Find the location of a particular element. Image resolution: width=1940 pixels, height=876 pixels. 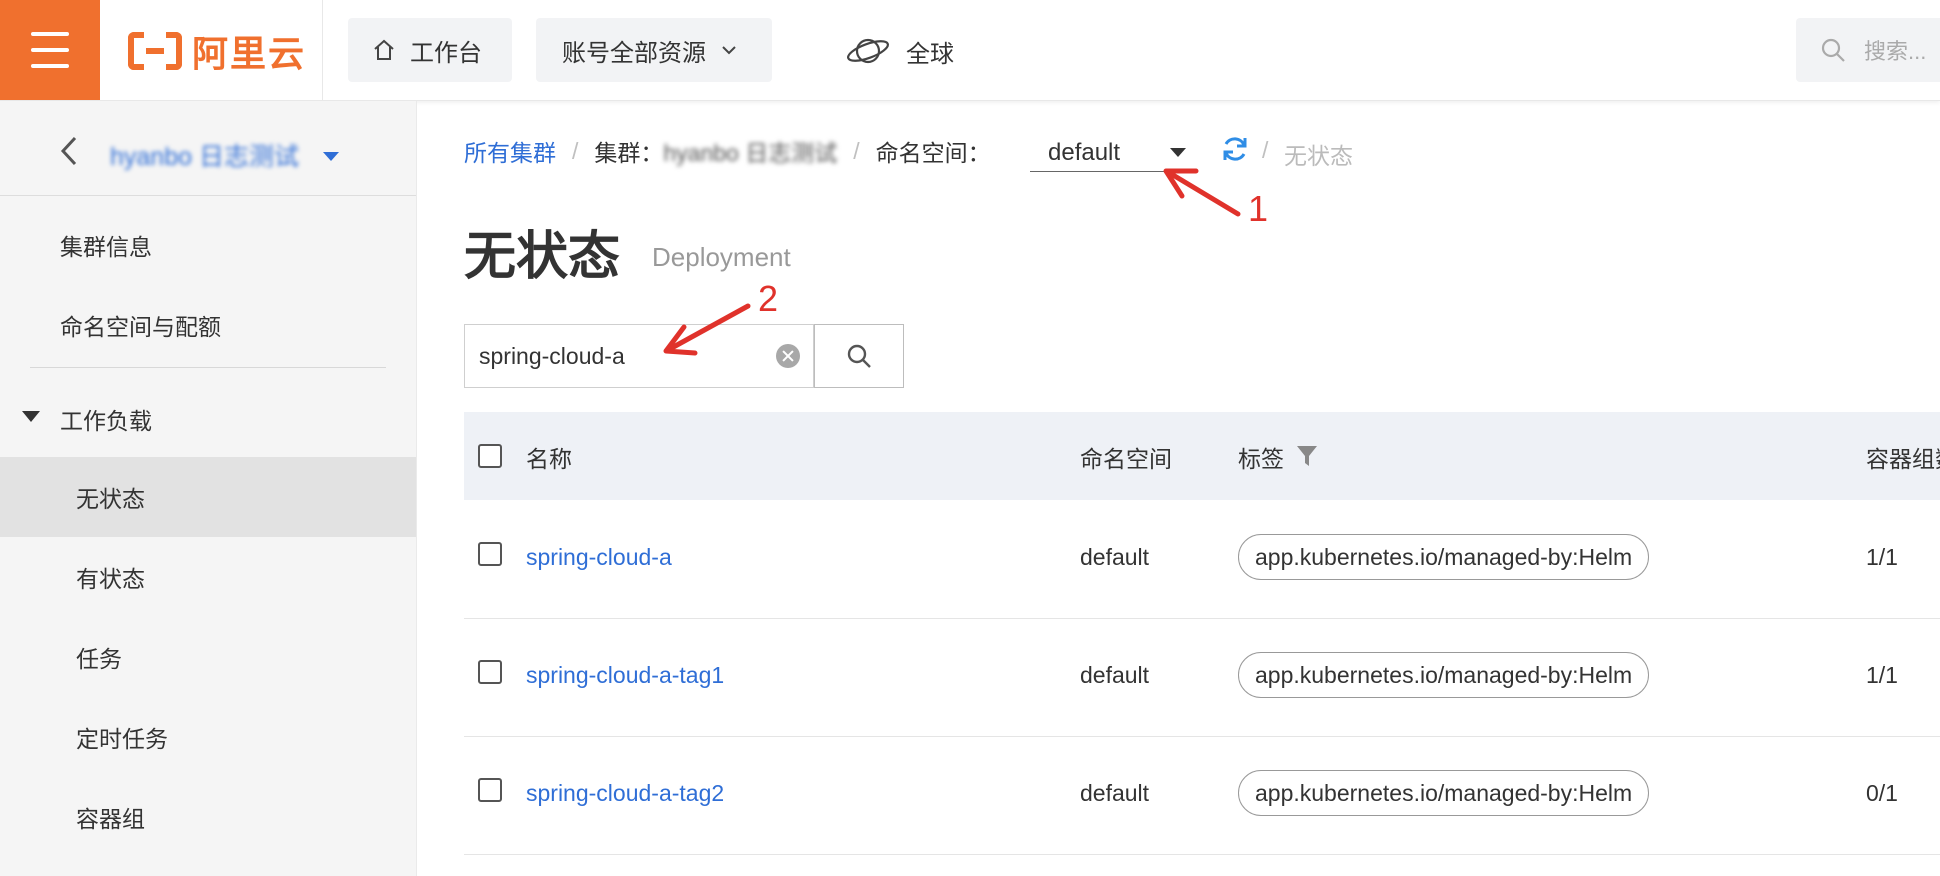

sidebar-item-label: 命名空间与配额 is located at coordinates (140, 327).